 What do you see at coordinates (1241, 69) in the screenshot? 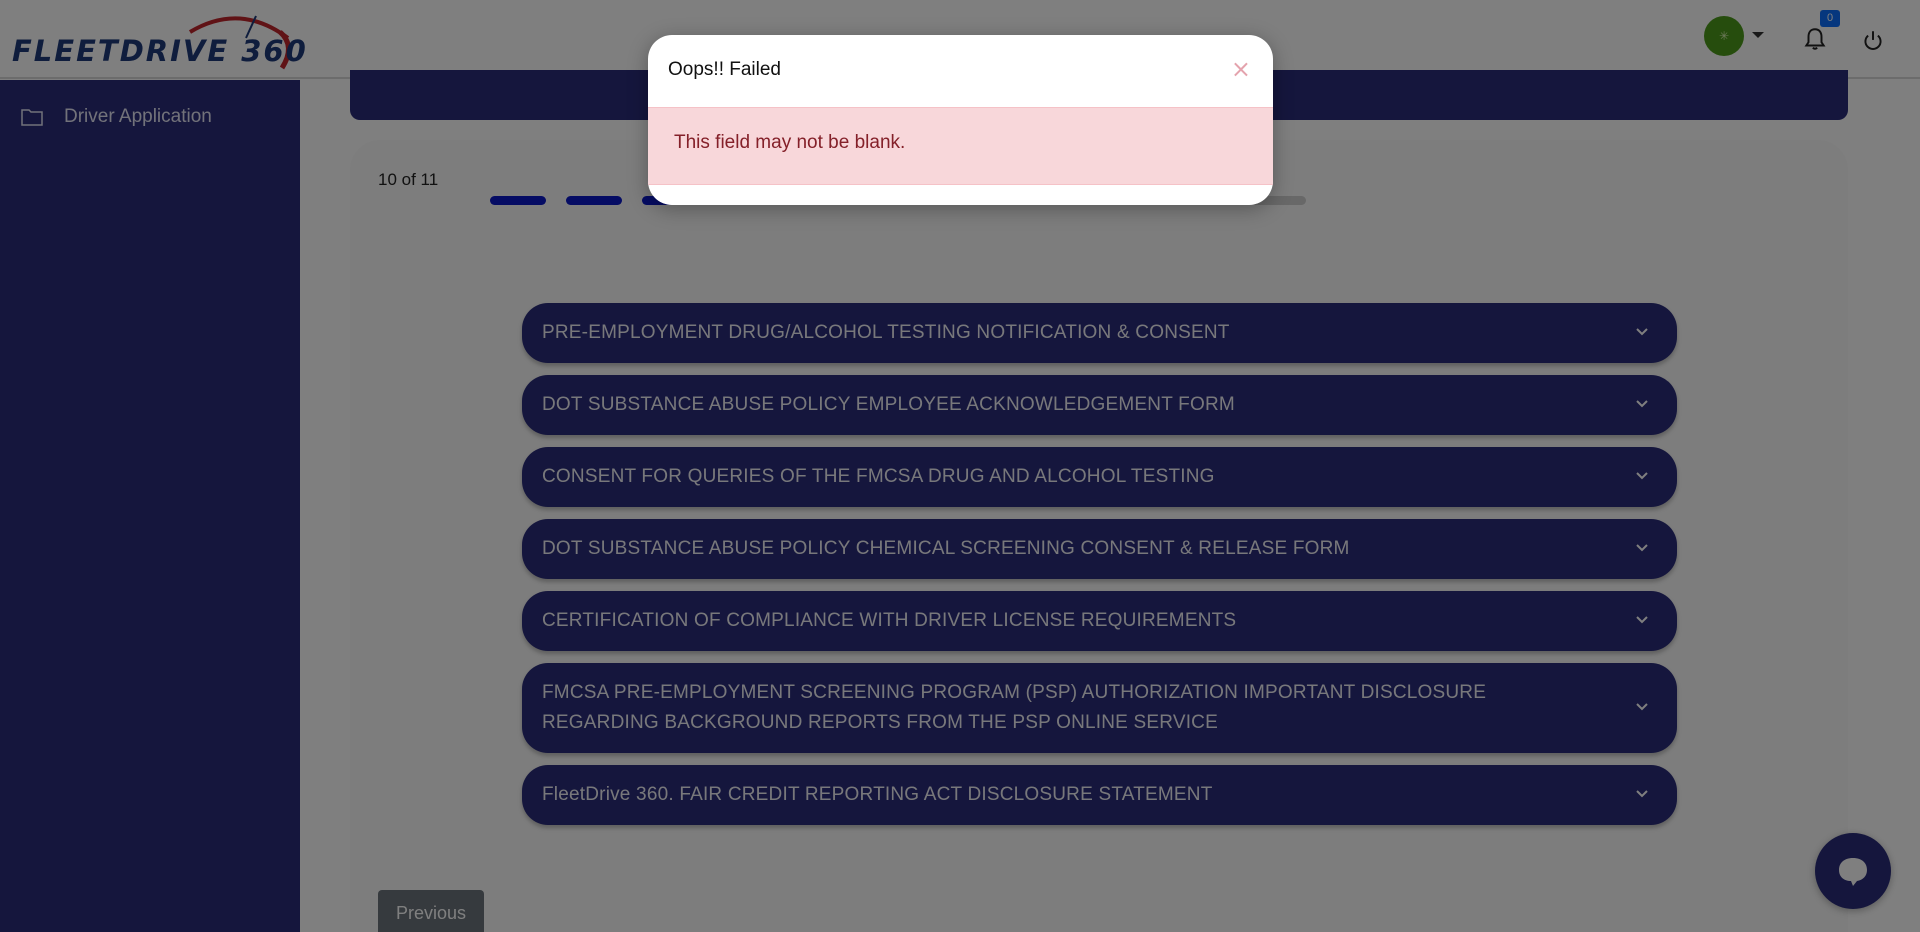
I see `close-icon: ×` at bounding box center [1241, 69].